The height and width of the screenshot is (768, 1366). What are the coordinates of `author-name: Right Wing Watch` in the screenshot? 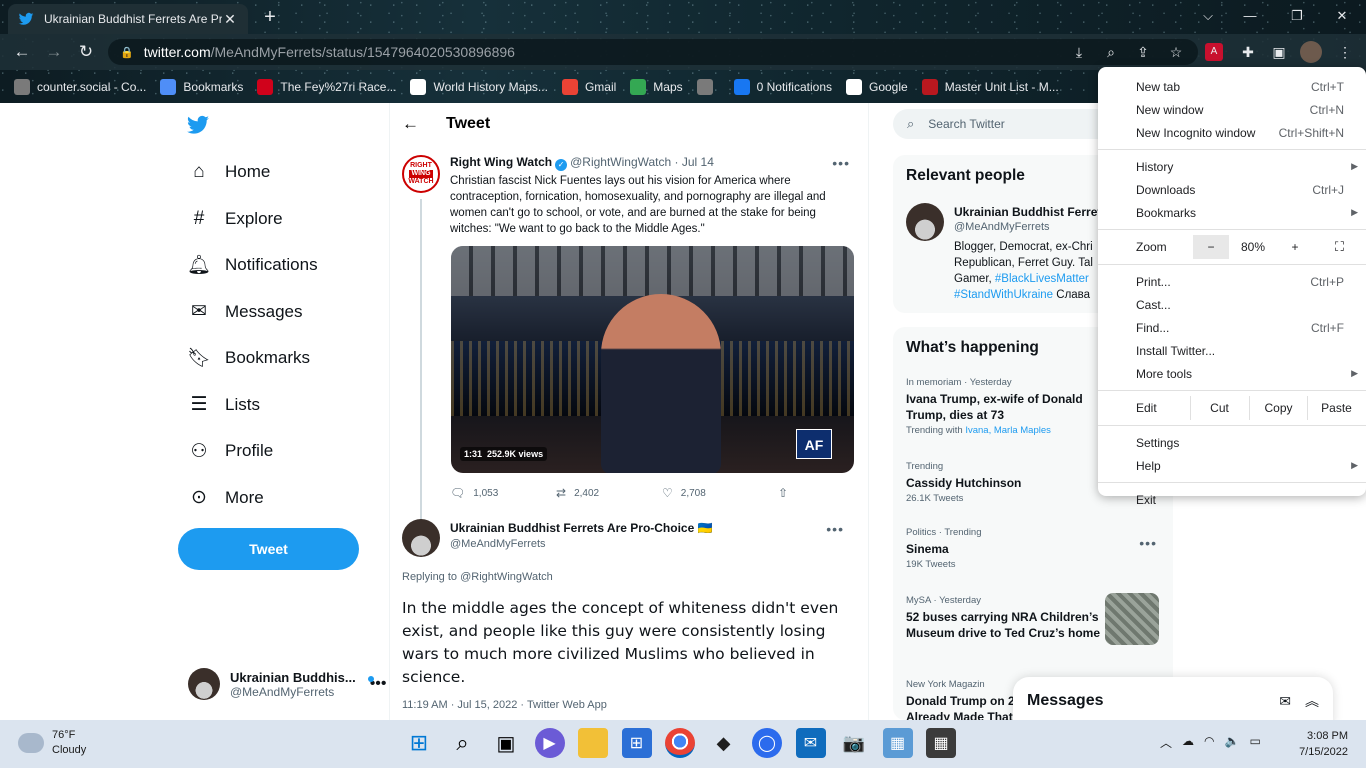 It's located at (501, 162).